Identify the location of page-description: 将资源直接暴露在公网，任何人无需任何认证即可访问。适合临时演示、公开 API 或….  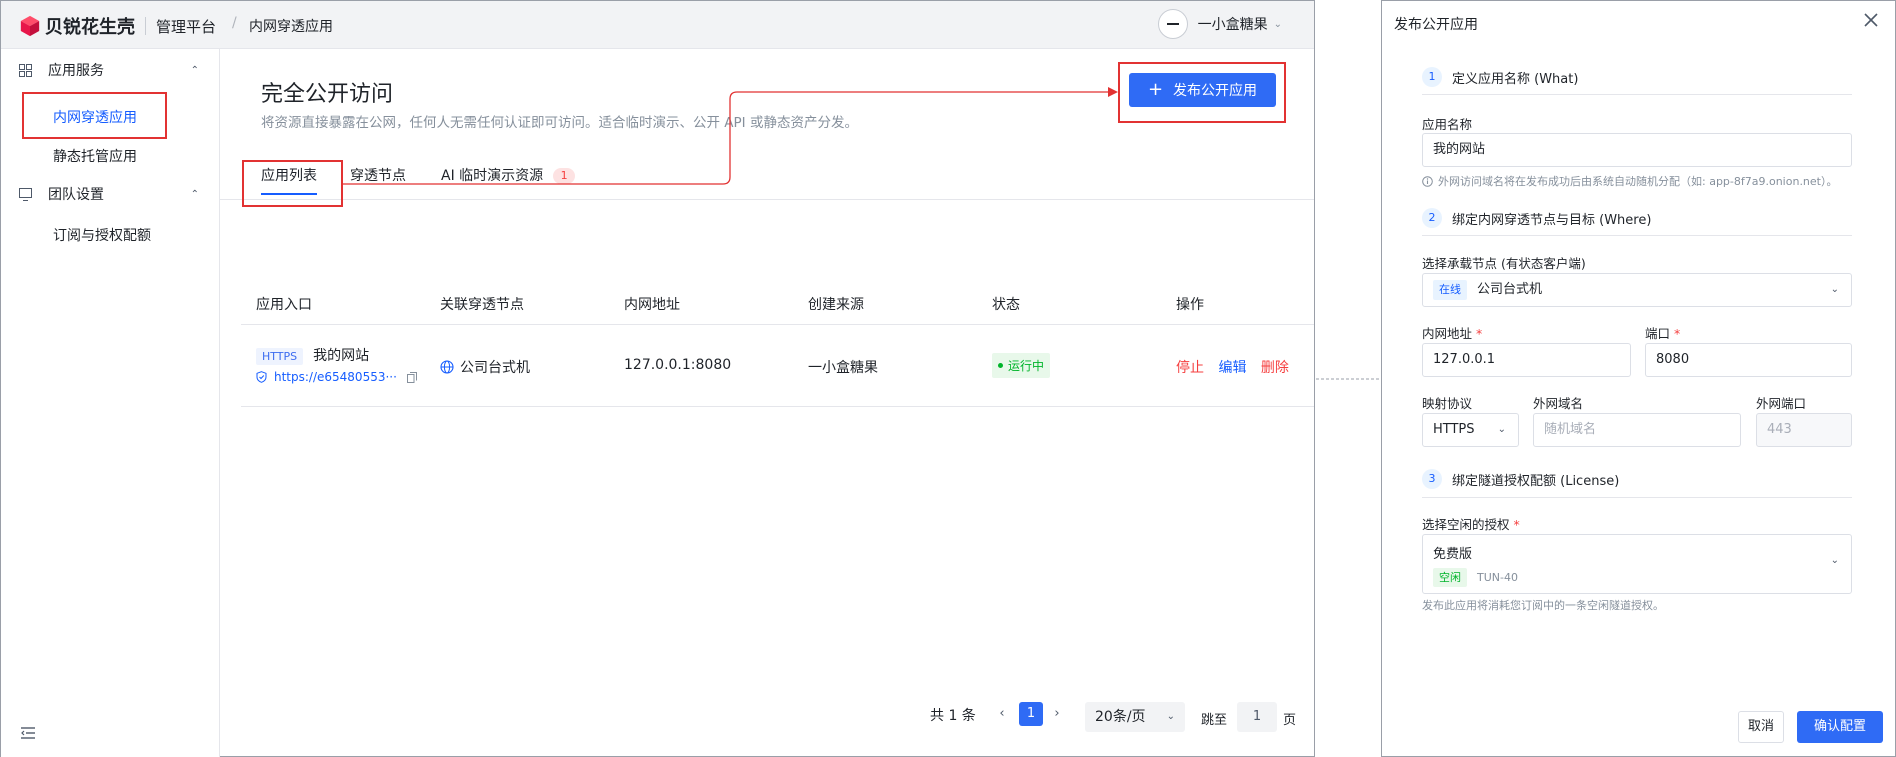
(559, 123).